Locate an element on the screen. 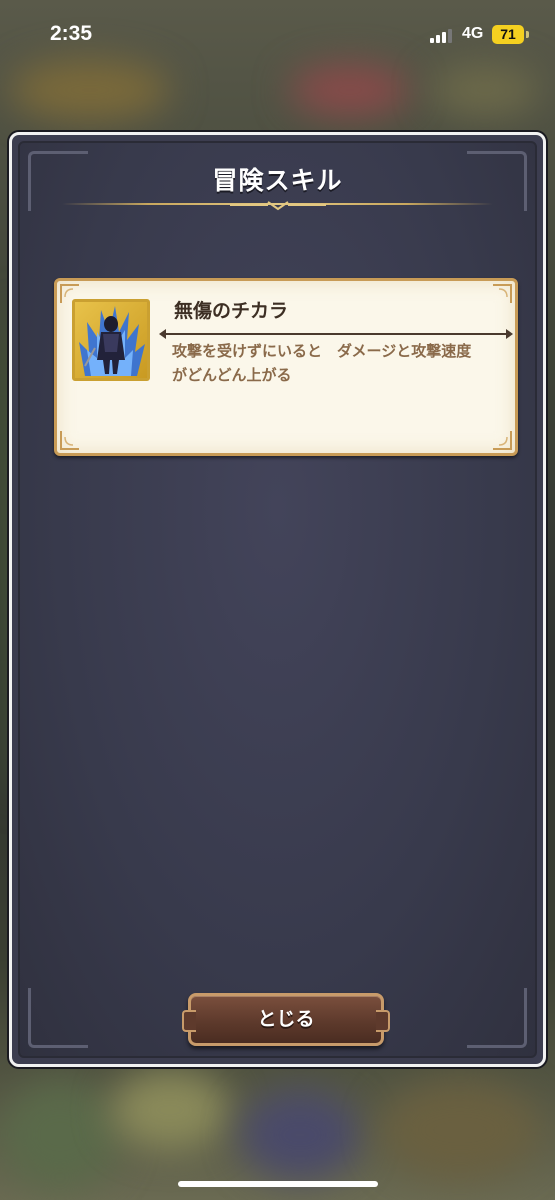 The width and height of the screenshot is (555, 1200). skill-description: 攻撃を受けずにいると ダメージと攻撃速度 がどんどん上がる is located at coordinates (322, 363).